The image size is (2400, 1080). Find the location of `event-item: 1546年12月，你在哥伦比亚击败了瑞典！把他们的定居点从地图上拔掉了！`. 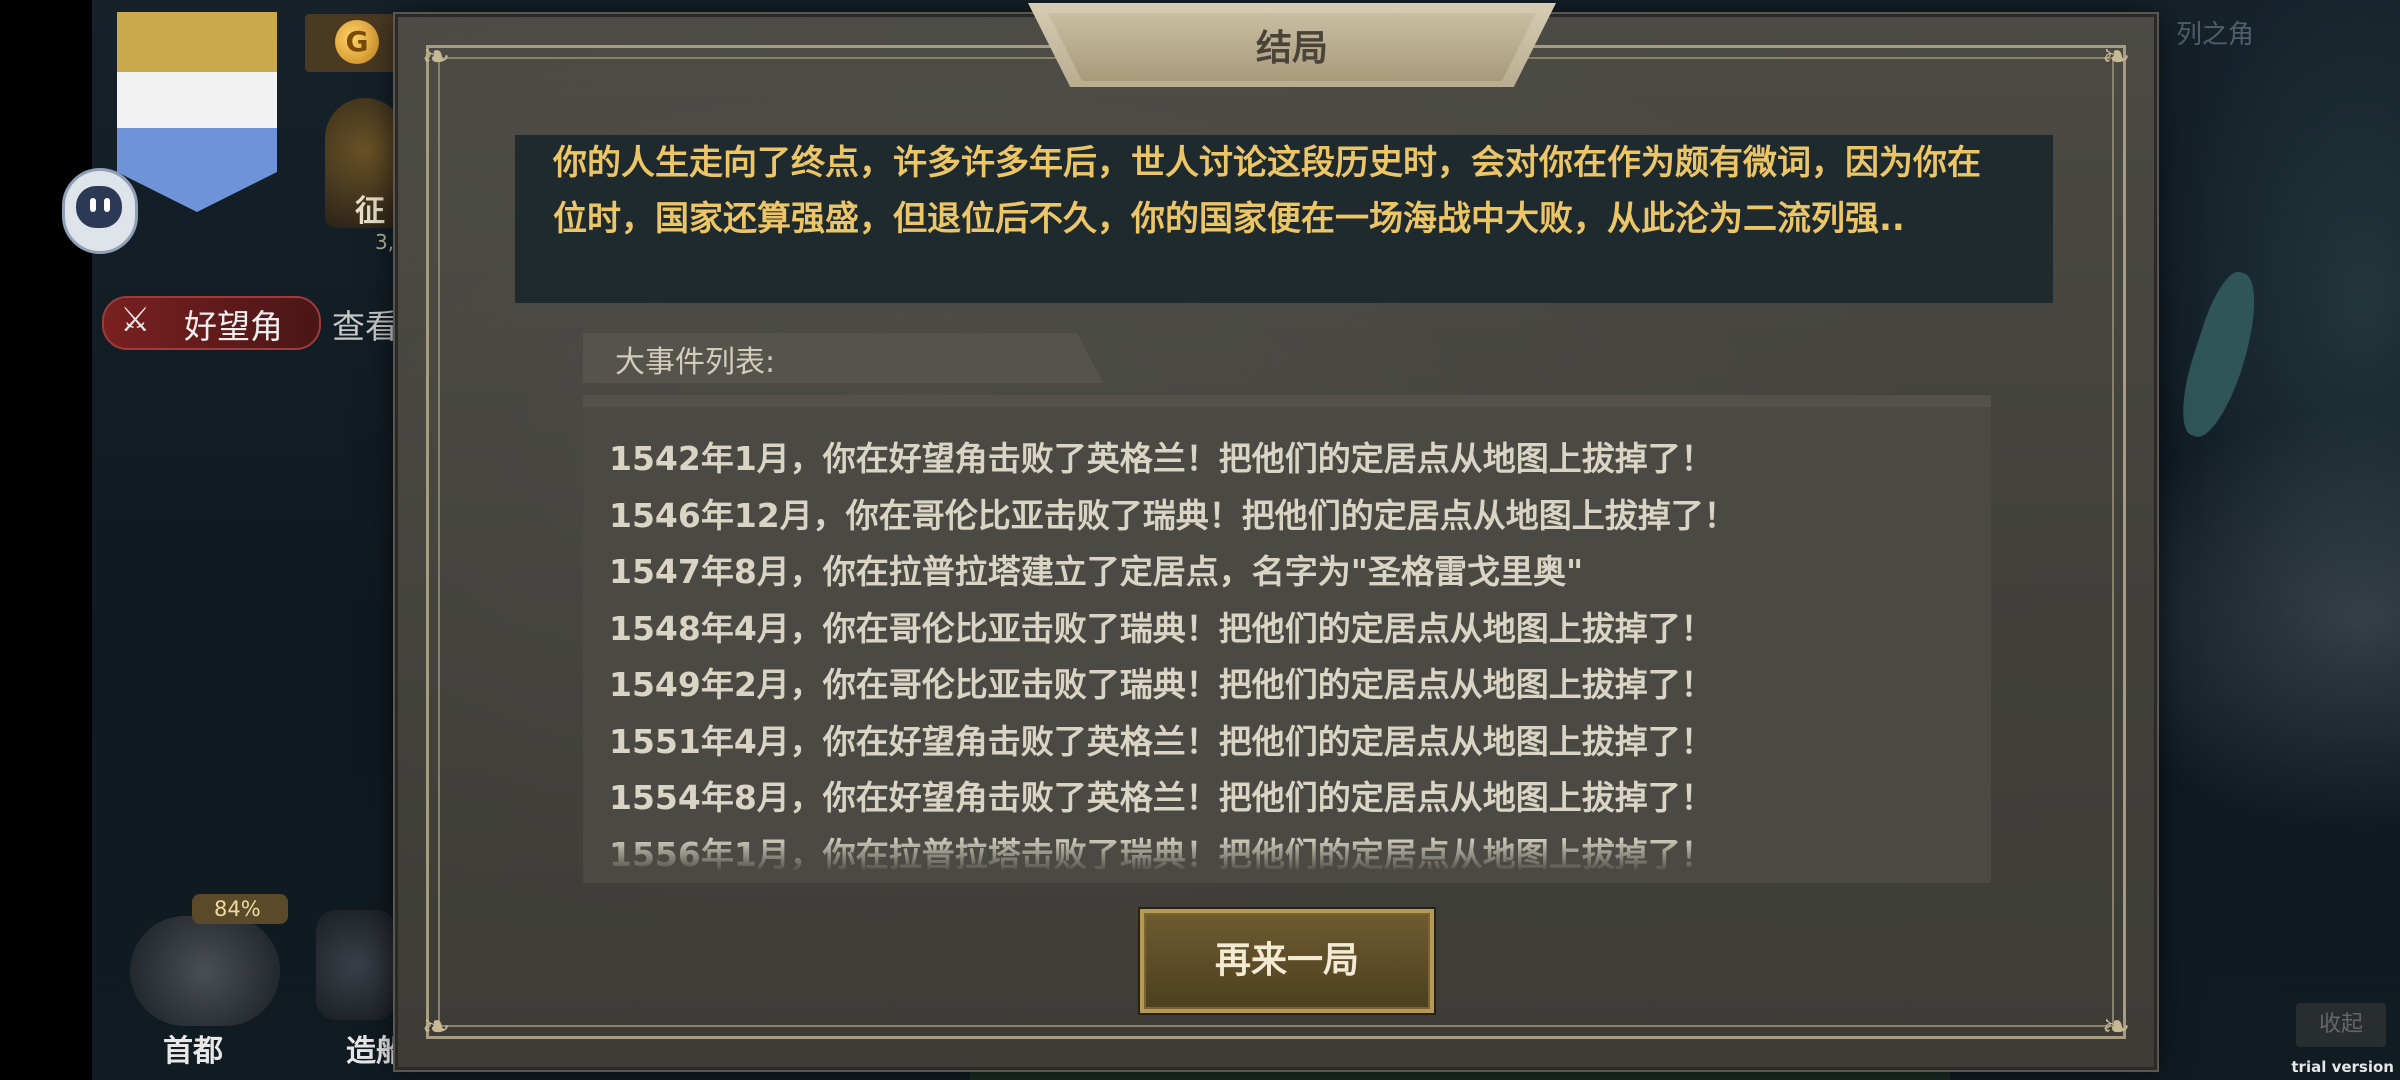

event-item: 1546年12月，你在哥伦比亚击败了瑞典！把他们的定居点从地图上拔掉了！ is located at coordinates (1173, 515).